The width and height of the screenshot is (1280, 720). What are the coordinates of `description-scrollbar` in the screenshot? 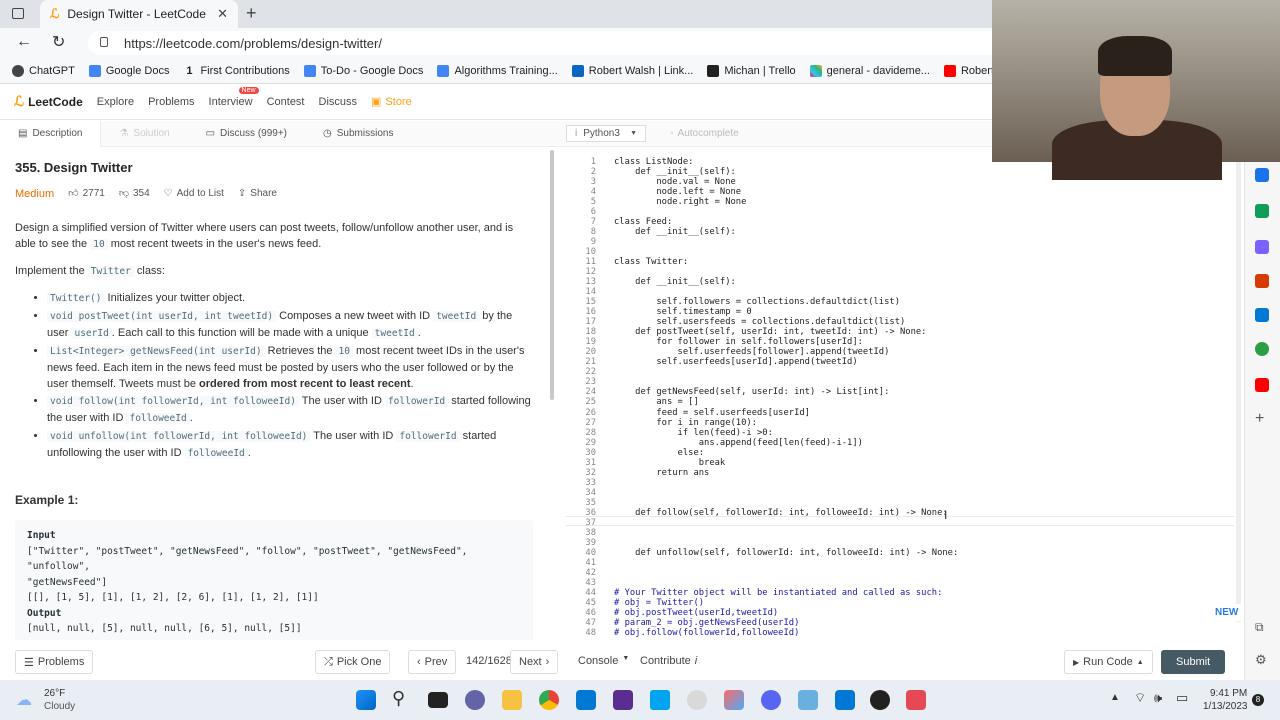 It's located at (552, 275).